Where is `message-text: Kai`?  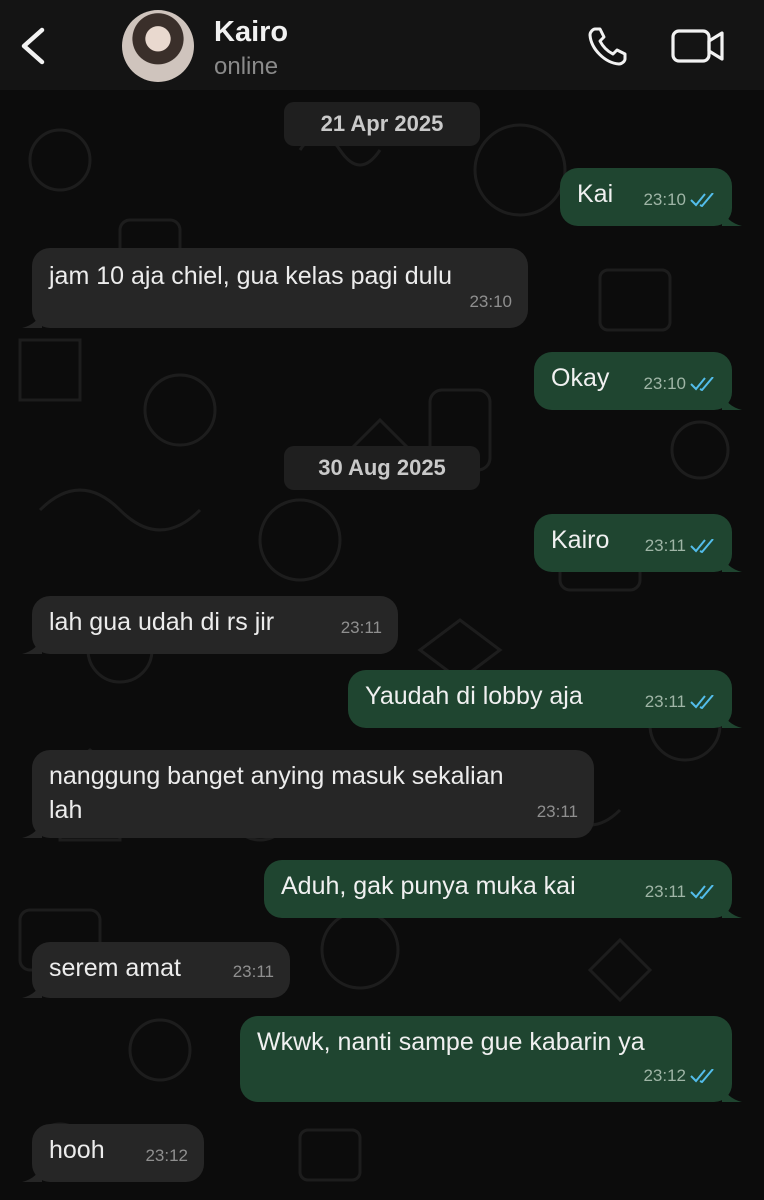
message-text: Kai is located at coordinates (595, 194).